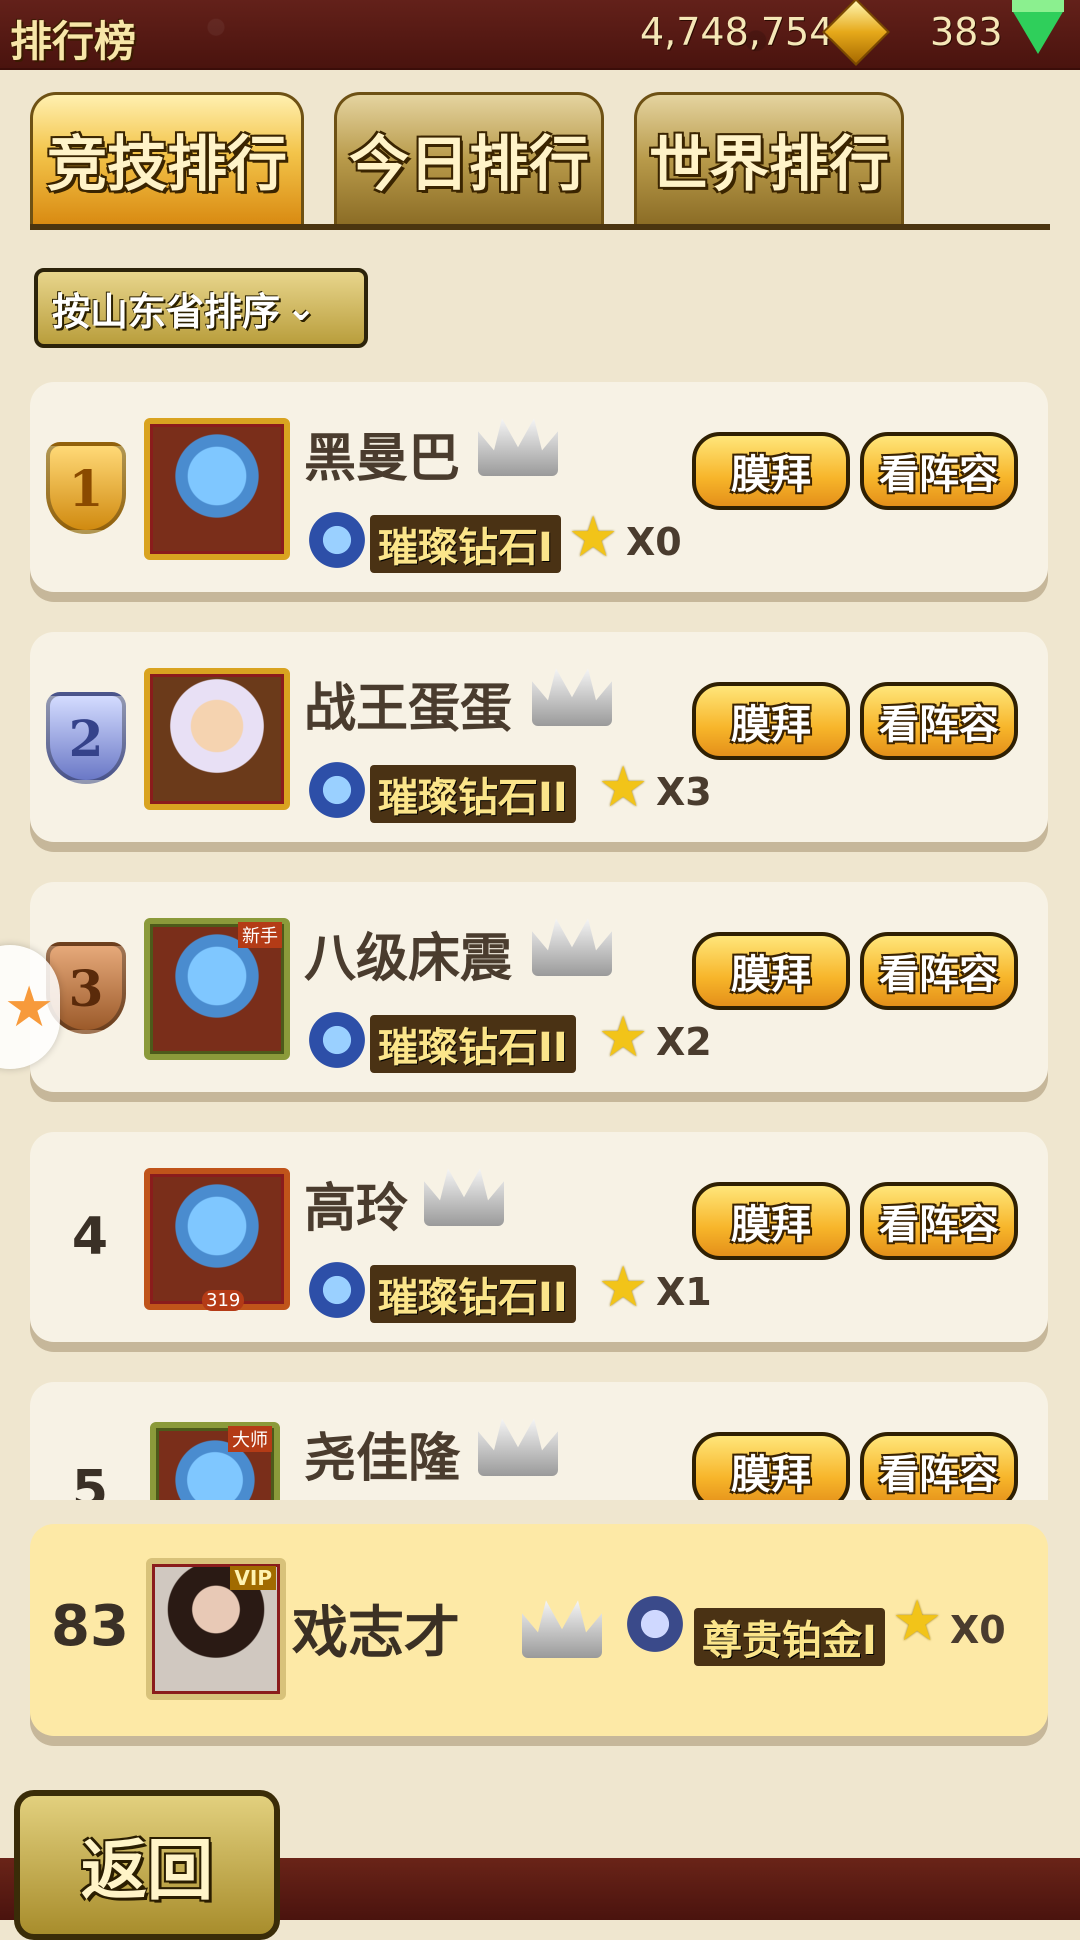 This screenshot has height=1940, width=1080. Describe the element at coordinates (86, 488) in the screenshot. I see `rank-medal-gold: 1` at that location.